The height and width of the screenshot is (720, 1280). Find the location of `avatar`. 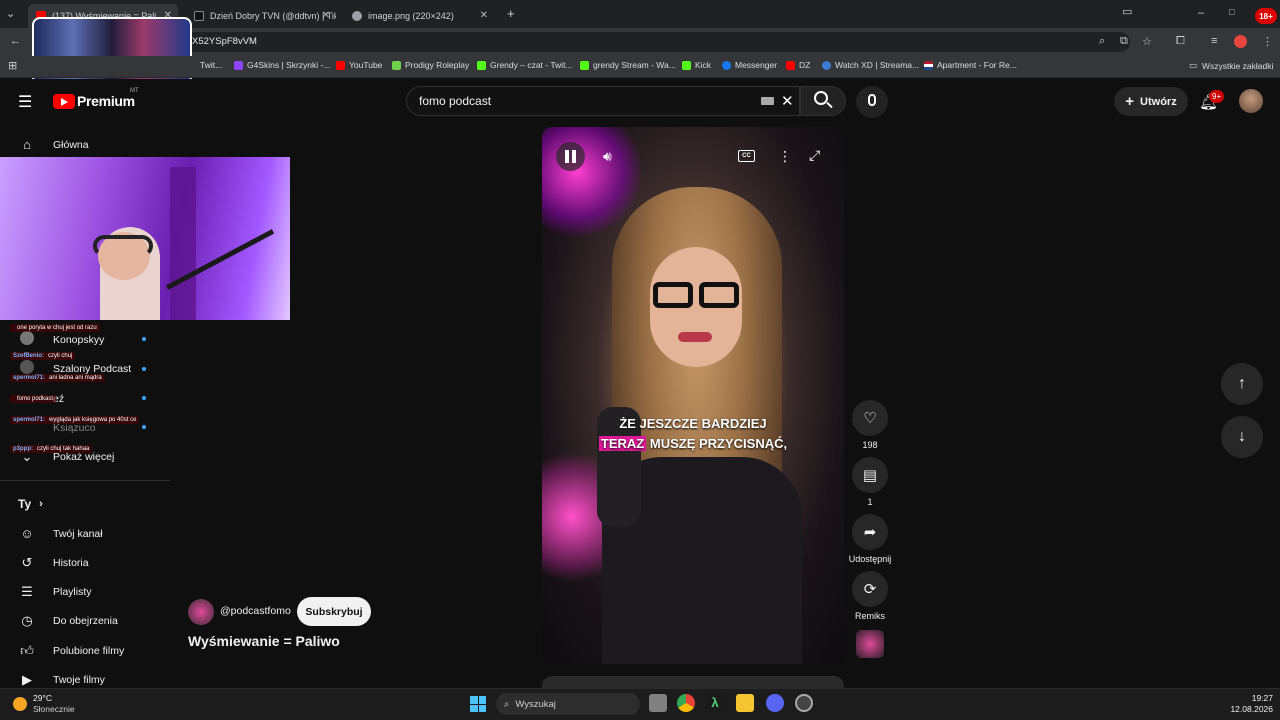

avatar is located at coordinates (1251, 101).